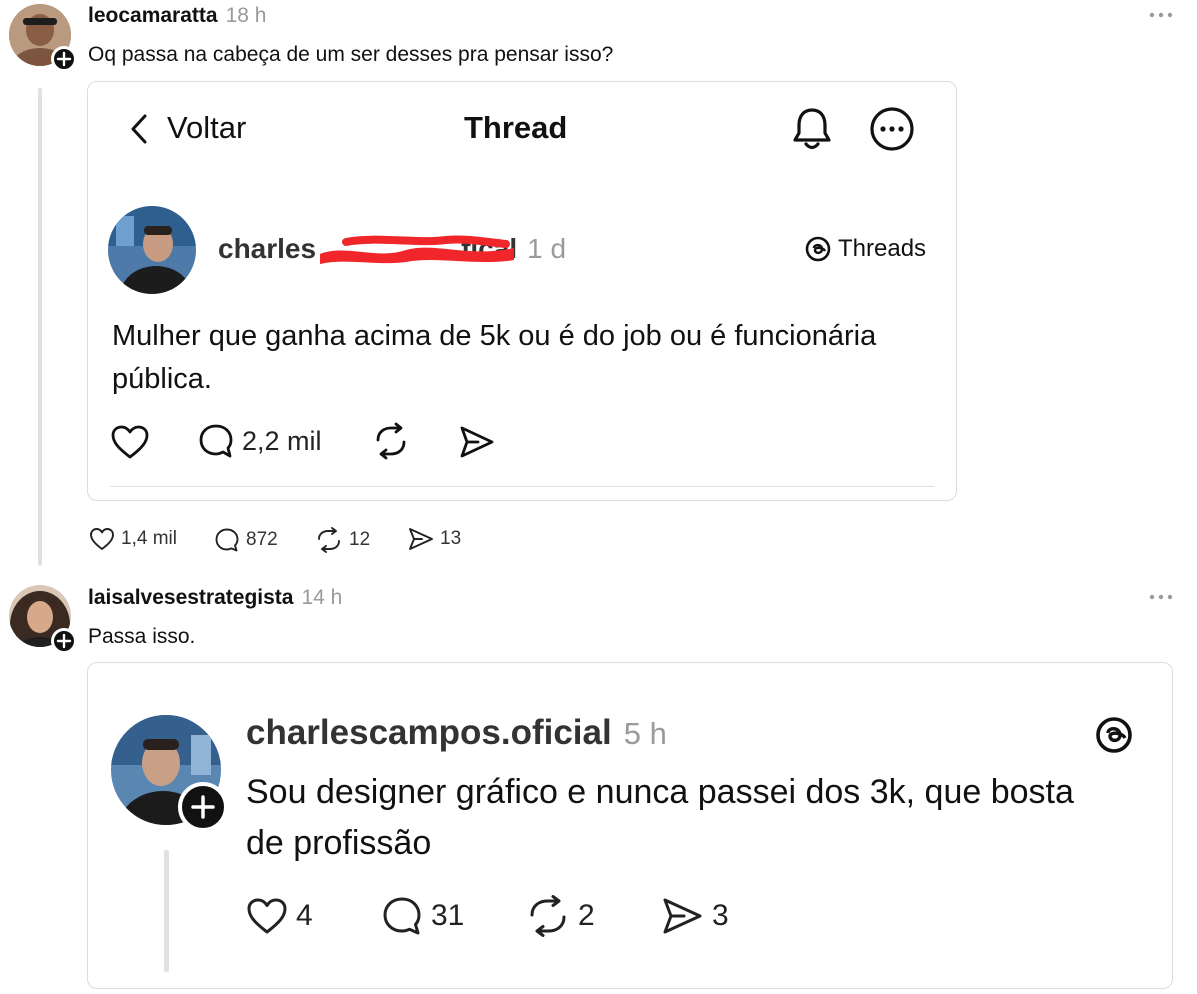 Image resolution: width=1197 pixels, height=994 pixels. What do you see at coordinates (522, 486) in the screenshot?
I see `divider` at bounding box center [522, 486].